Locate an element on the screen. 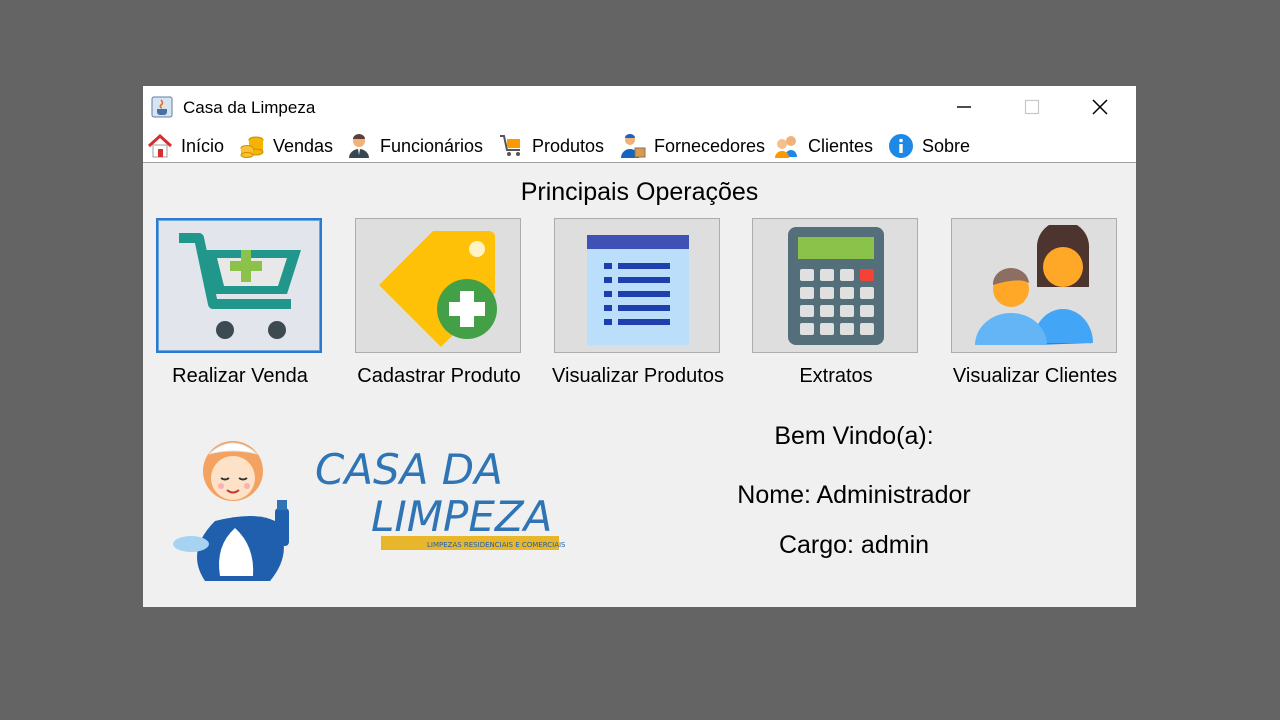  logo-text-line1: CASA DA is located at coordinates (409, 469).